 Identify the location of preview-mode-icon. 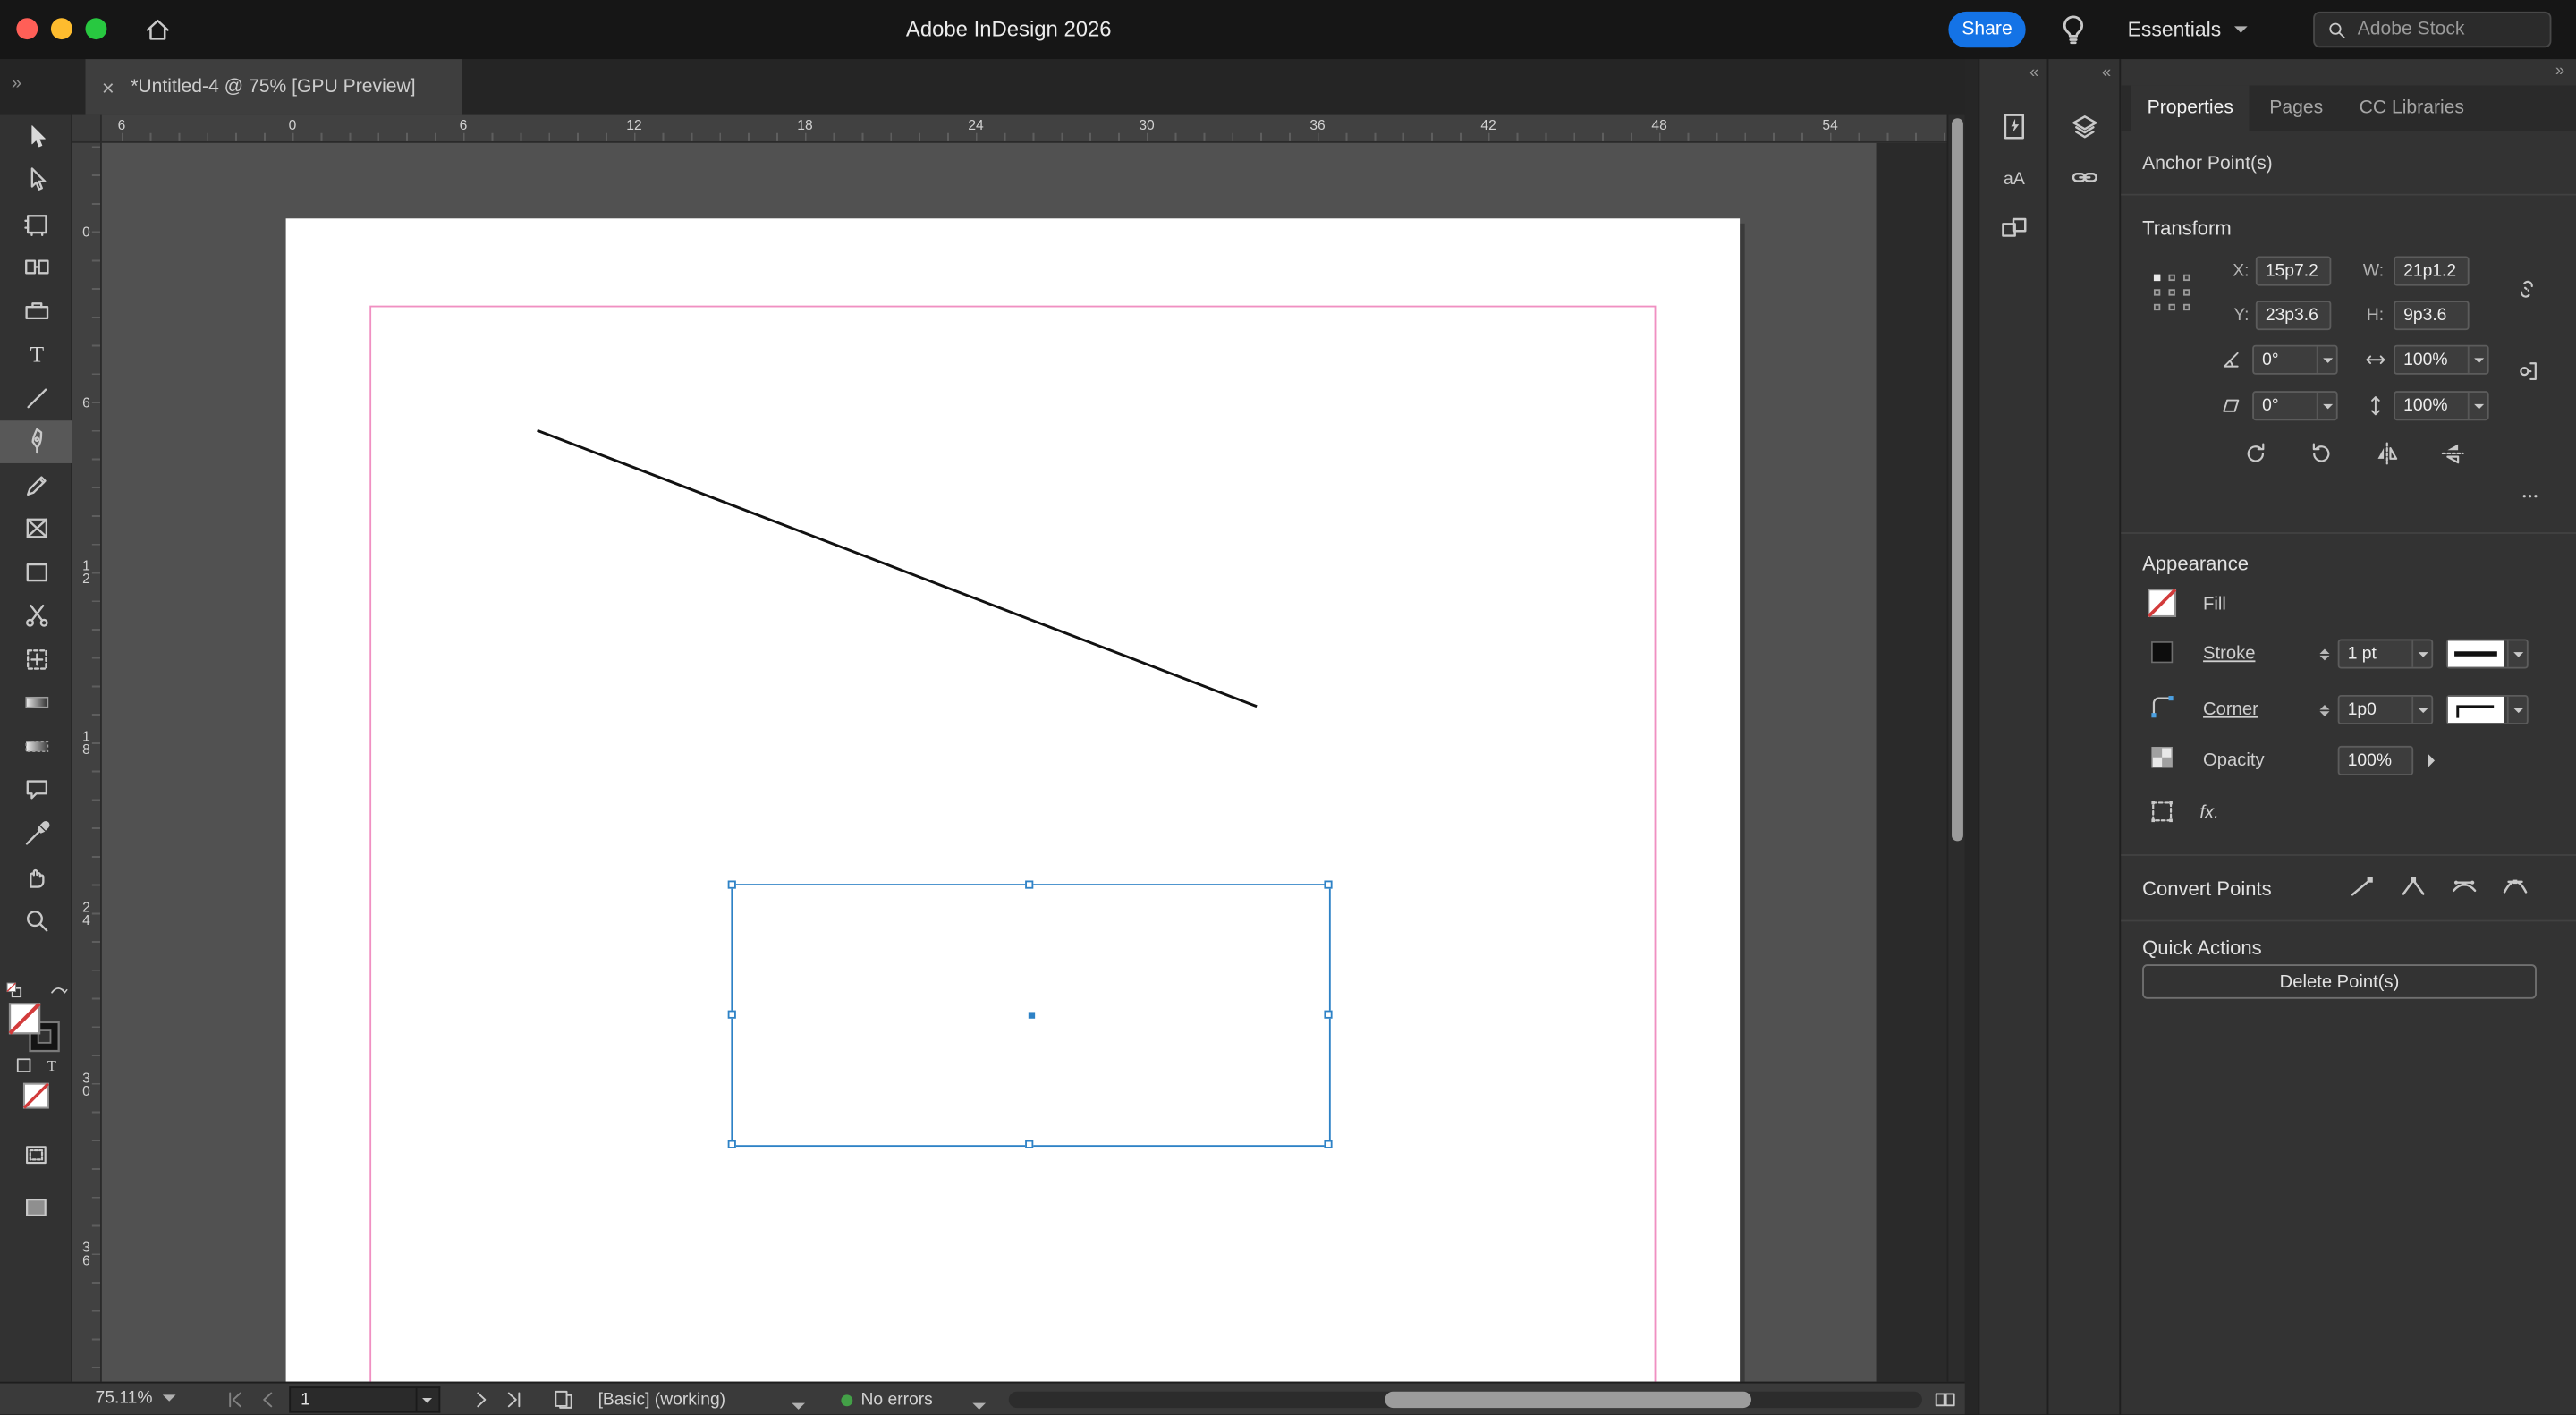
(36, 1207).